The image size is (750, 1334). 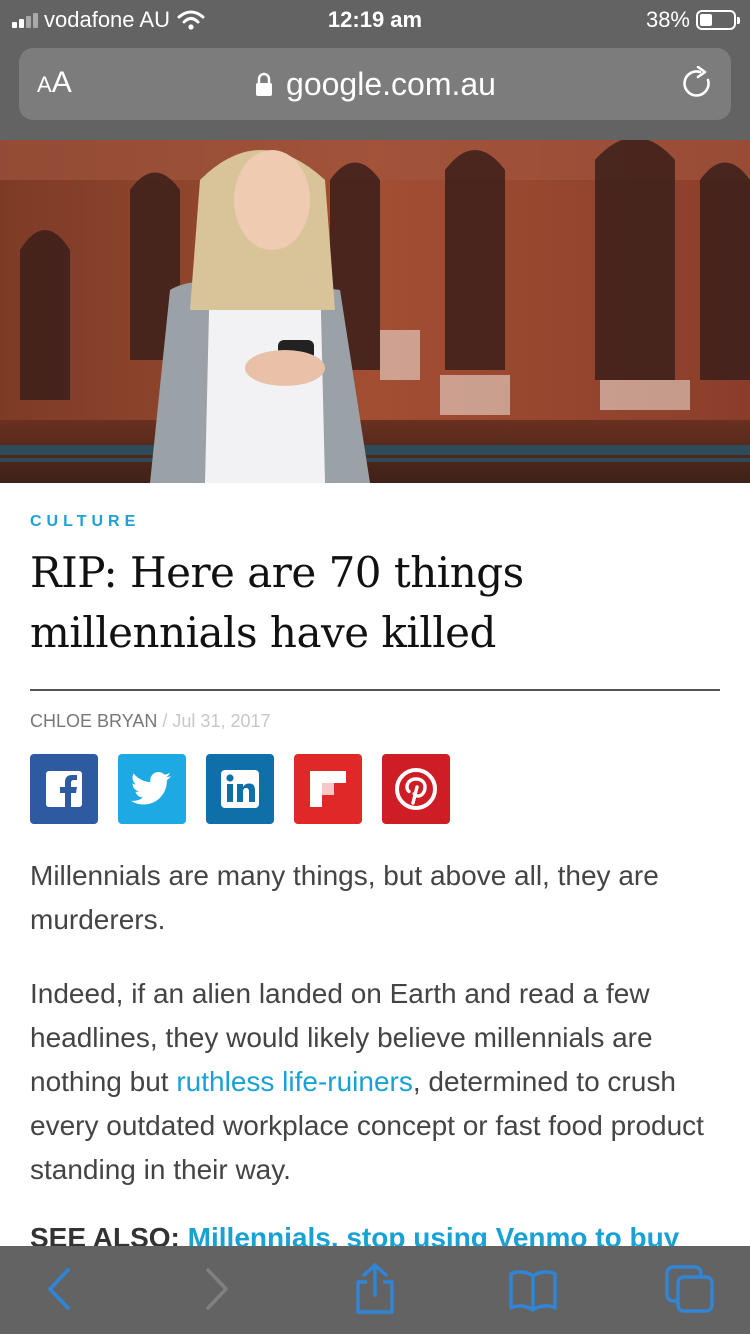 I want to click on twitter-share-button, so click(x=152, y=789).